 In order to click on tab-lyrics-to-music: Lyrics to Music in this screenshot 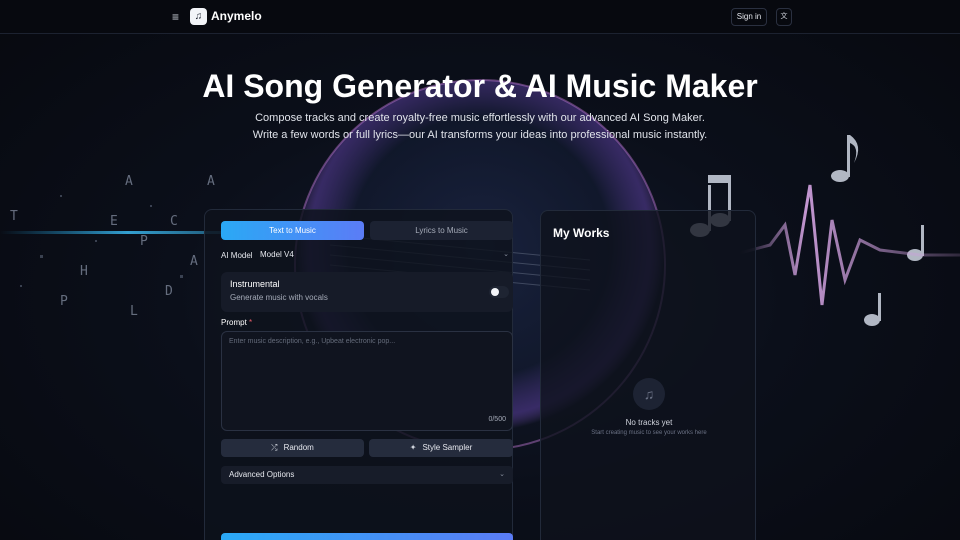, I will do `click(441, 230)`.